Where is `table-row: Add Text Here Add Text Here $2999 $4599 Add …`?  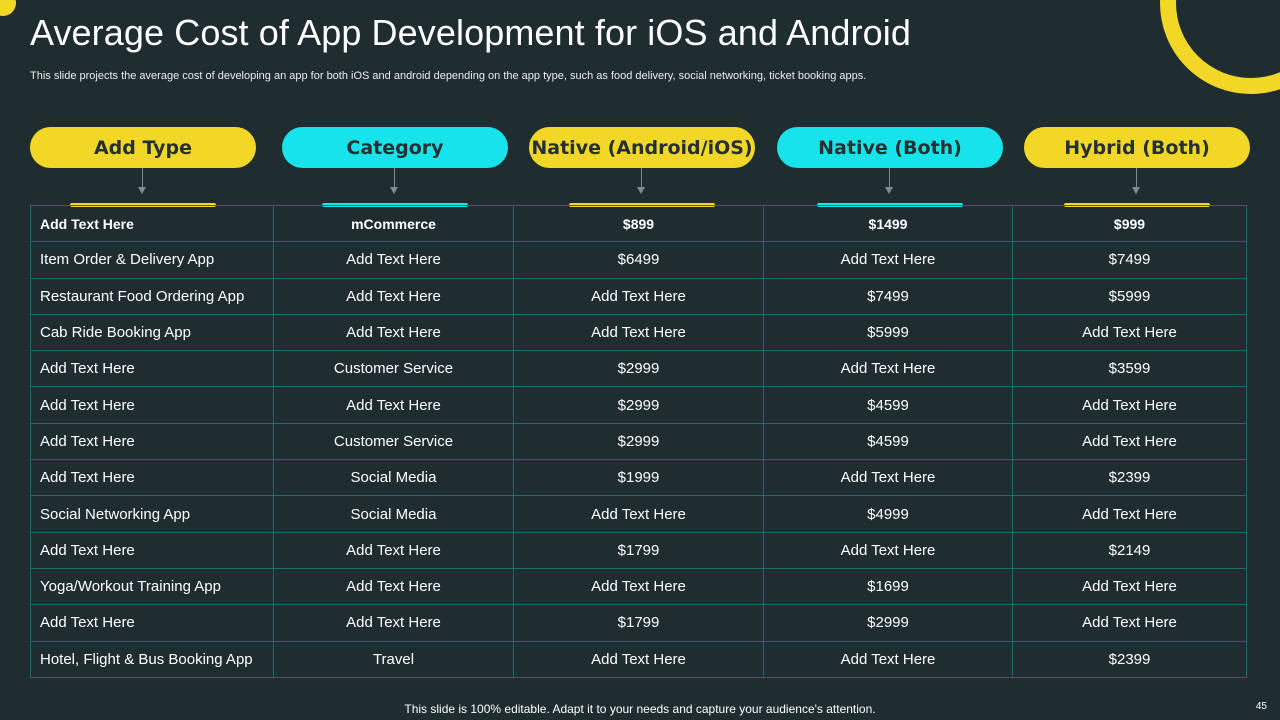
table-row: Add Text Here Add Text Here $2999 $4599 Add … is located at coordinates (638, 405).